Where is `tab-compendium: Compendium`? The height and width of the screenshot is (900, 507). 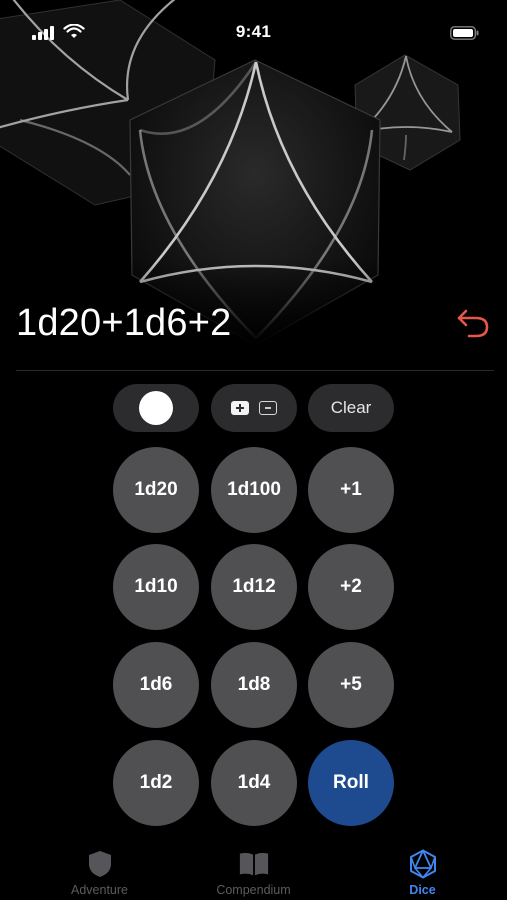
tab-compendium: Compendium is located at coordinates (253, 869).